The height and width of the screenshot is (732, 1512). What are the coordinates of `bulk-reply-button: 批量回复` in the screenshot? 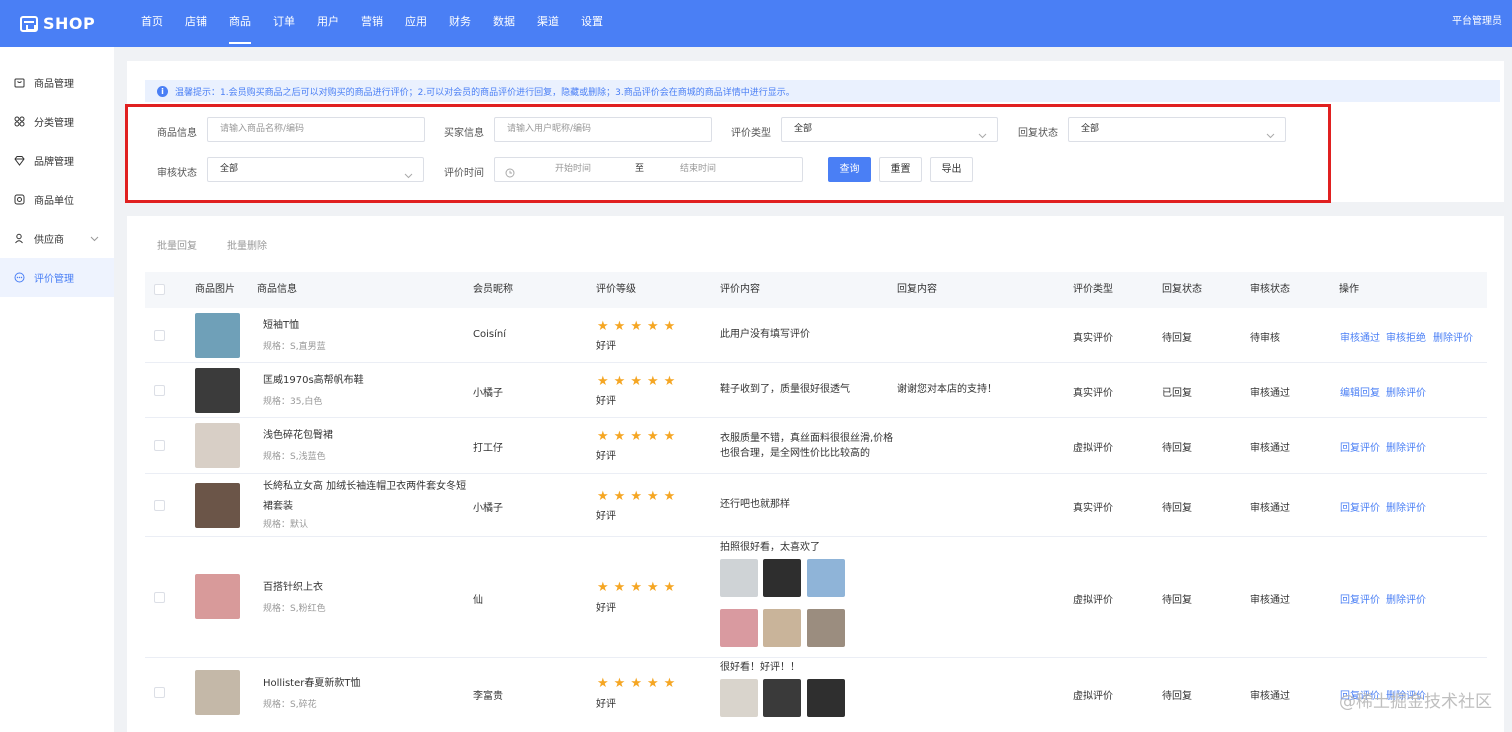 It's located at (177, 248).